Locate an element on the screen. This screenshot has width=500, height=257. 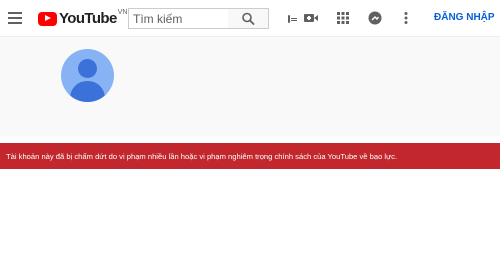
top-bar: YouTube VN Tìm kiếm ĐĂNG NHẬP is located at coordinates (250, 18).